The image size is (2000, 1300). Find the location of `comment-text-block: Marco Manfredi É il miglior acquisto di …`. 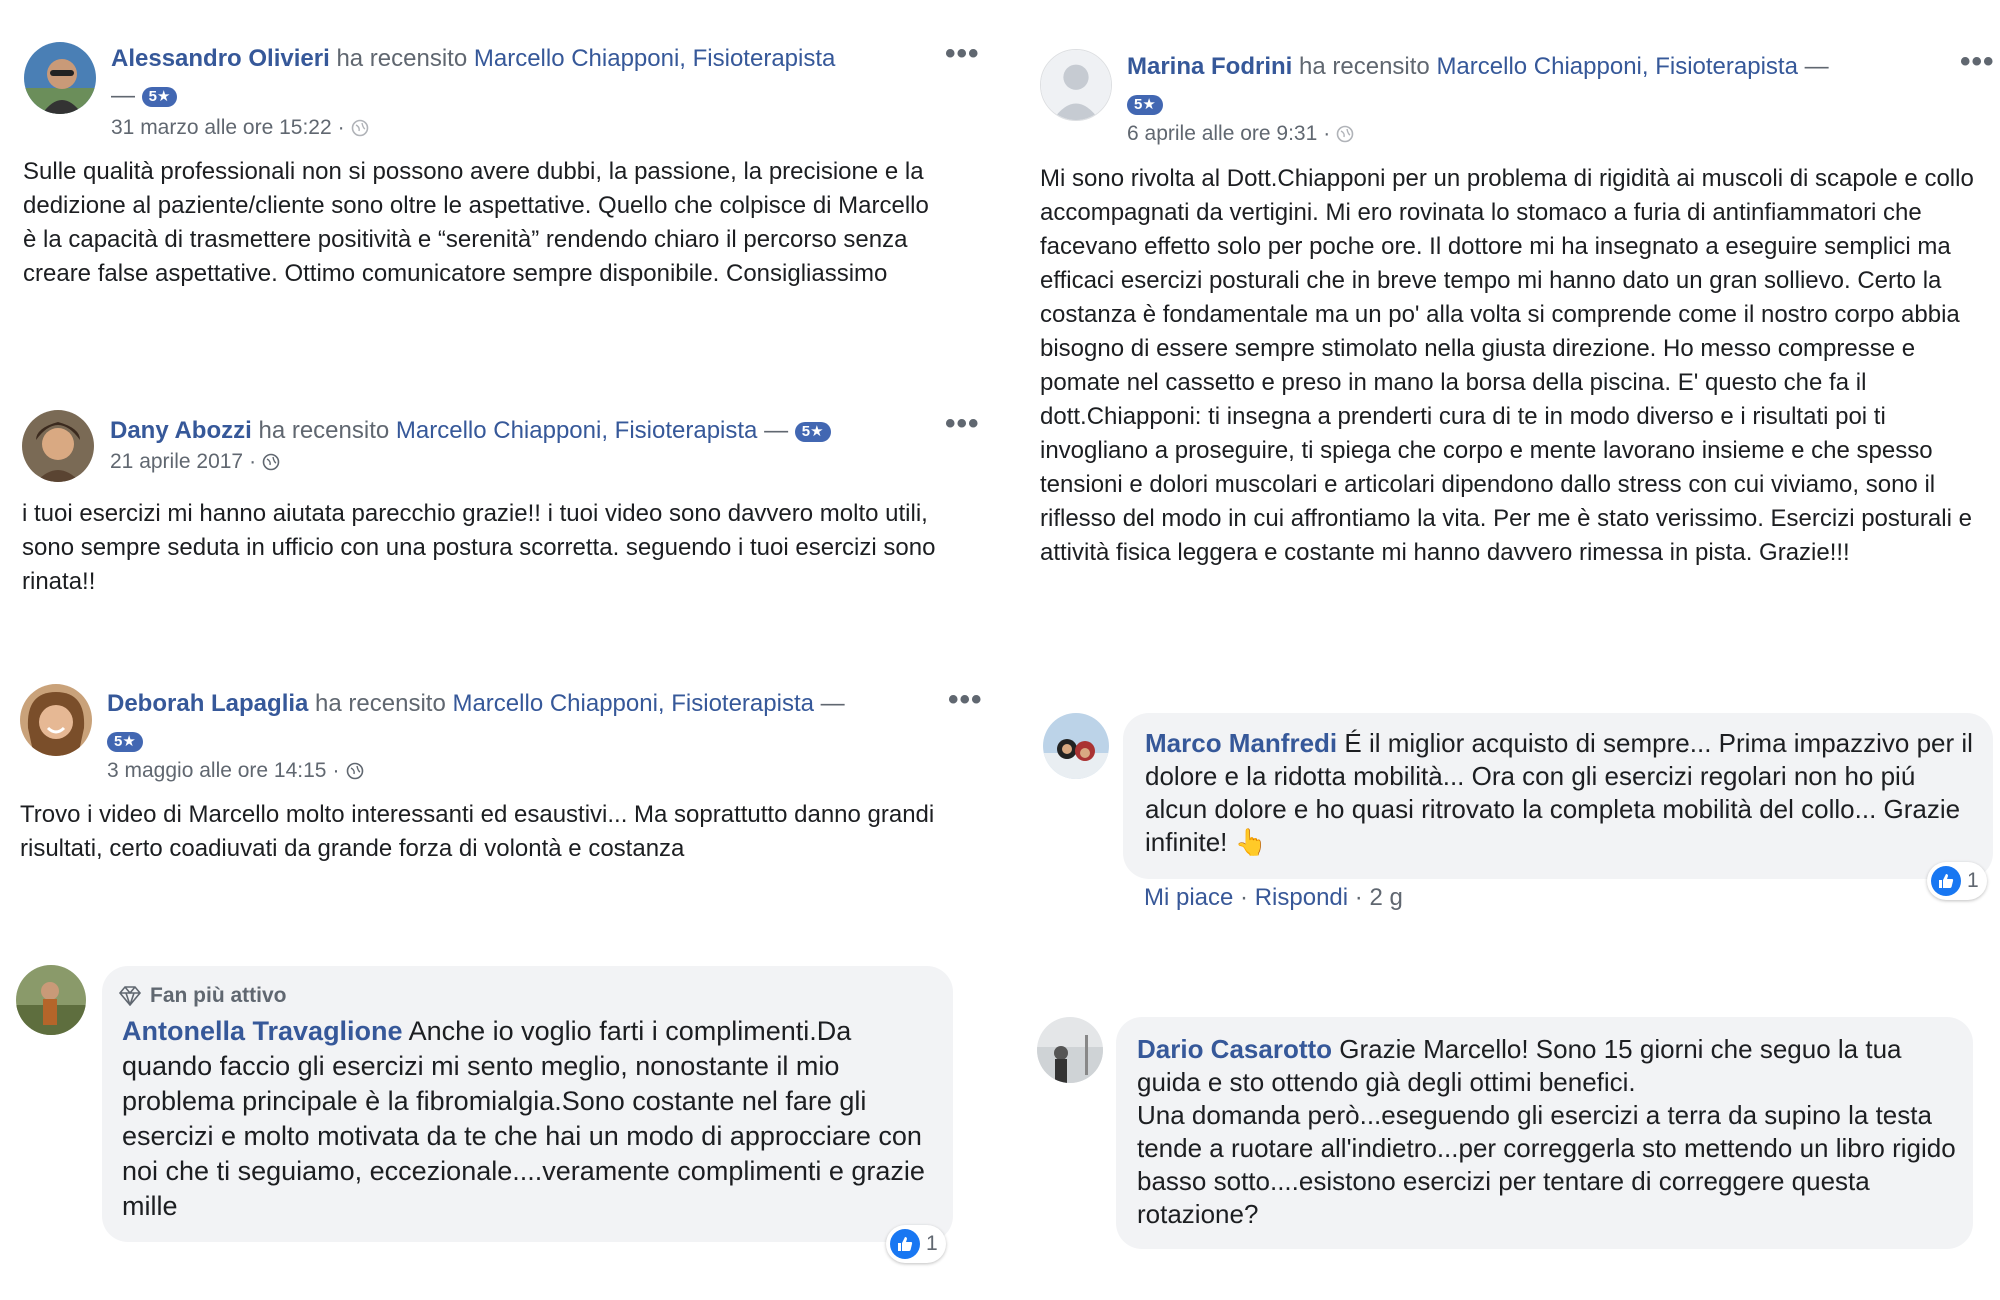

comment-text-block: Marco Manfredi É il miglior acquisto di … is located at coordinates (1560, 793).